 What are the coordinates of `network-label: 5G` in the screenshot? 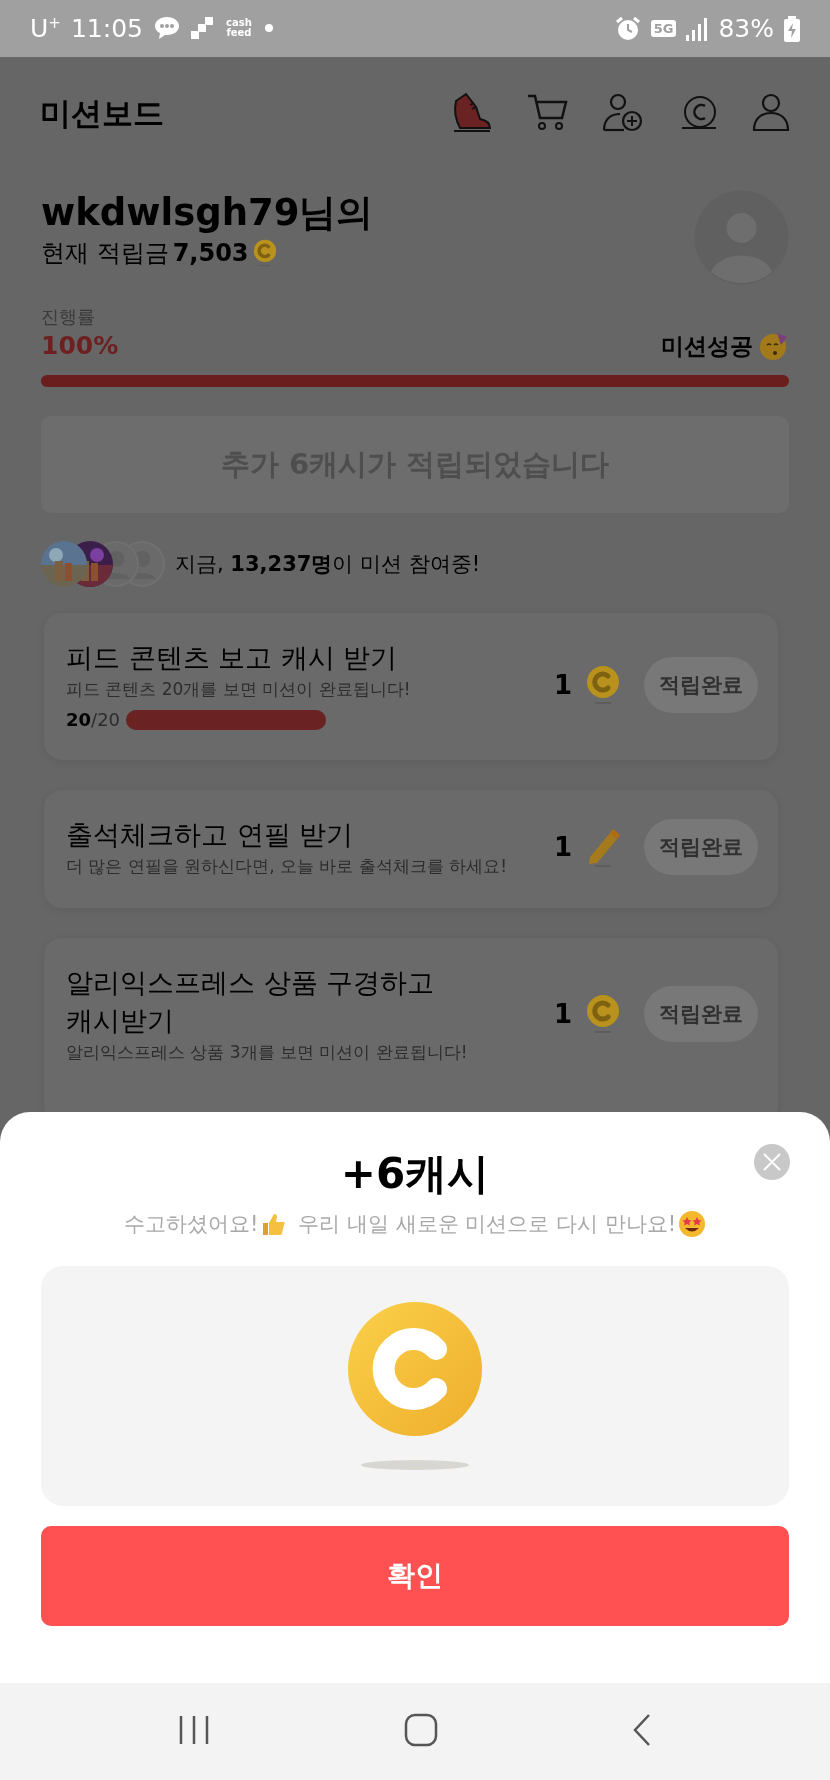 It's located at (663, 28).